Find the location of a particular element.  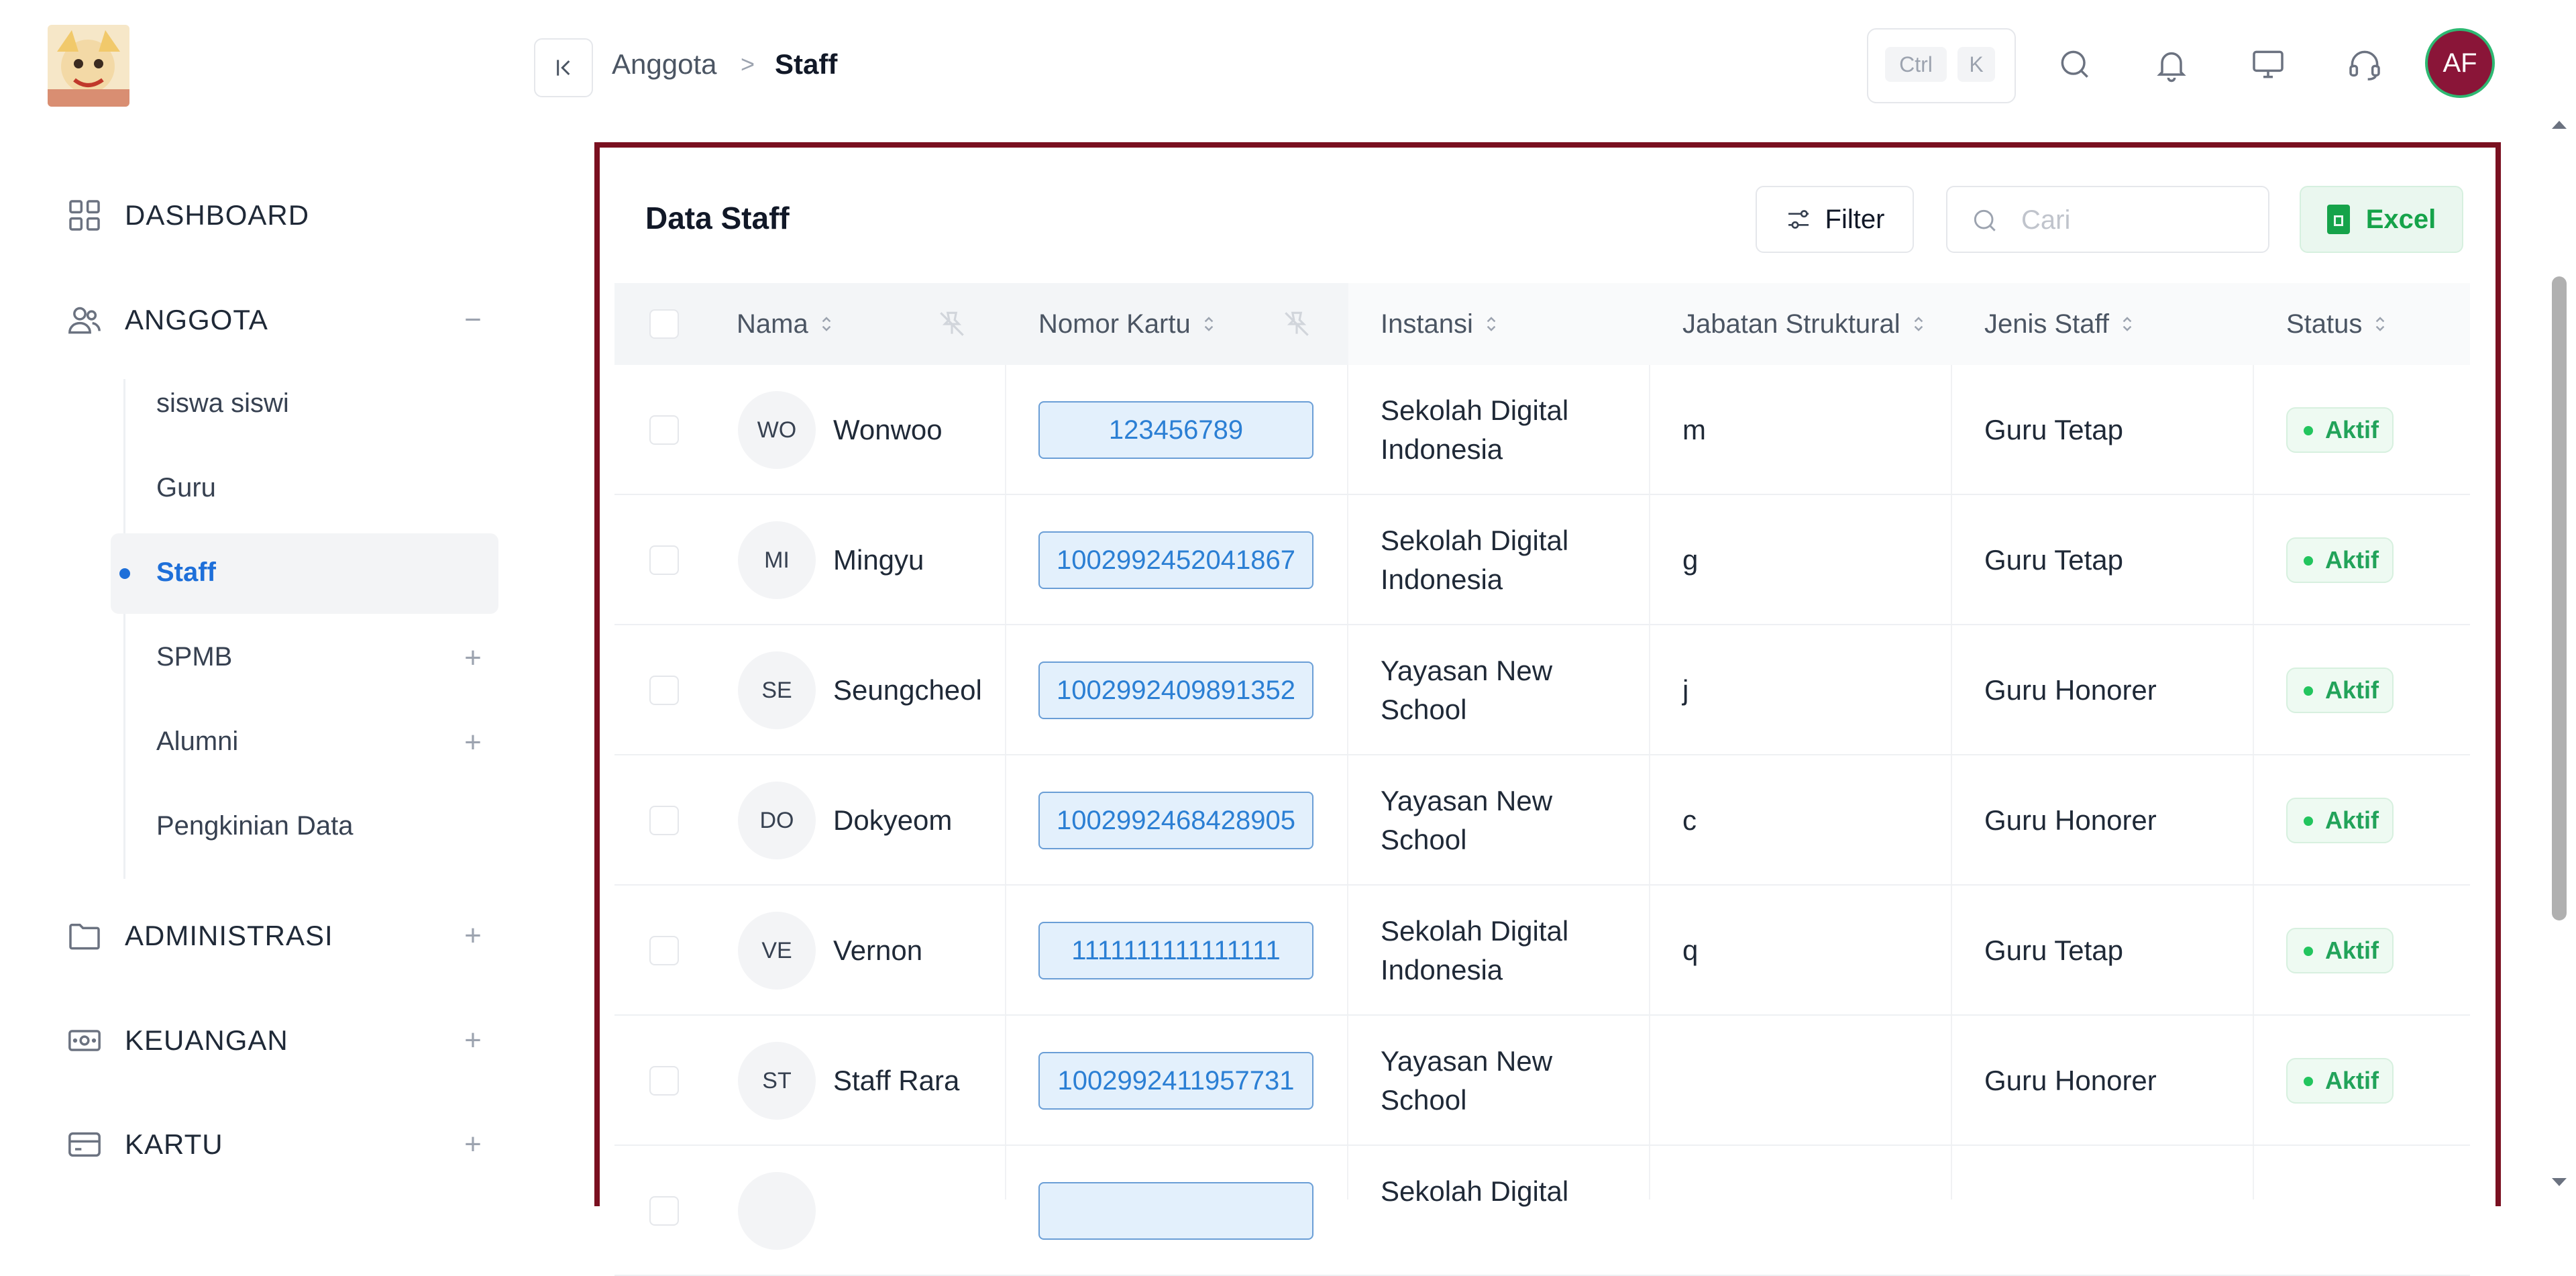

expand-kartu-icon: + is located at coordinates (473, 1144).